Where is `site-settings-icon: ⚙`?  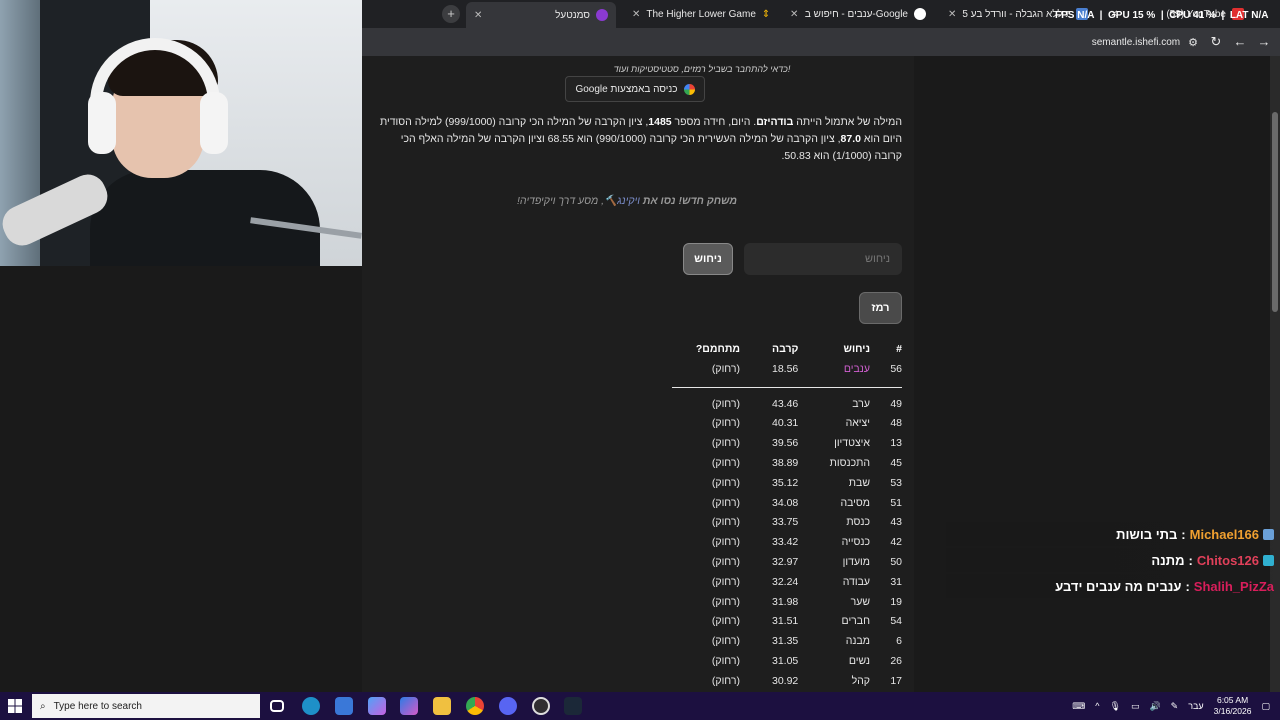 site-settings-icon: ⚙ is located at coordinates (1193, 42).